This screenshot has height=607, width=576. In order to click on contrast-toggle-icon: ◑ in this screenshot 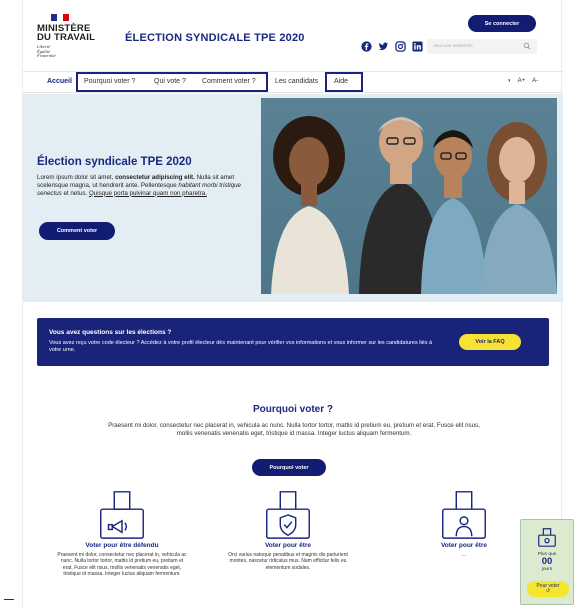, I will do `click(509, 81)`.